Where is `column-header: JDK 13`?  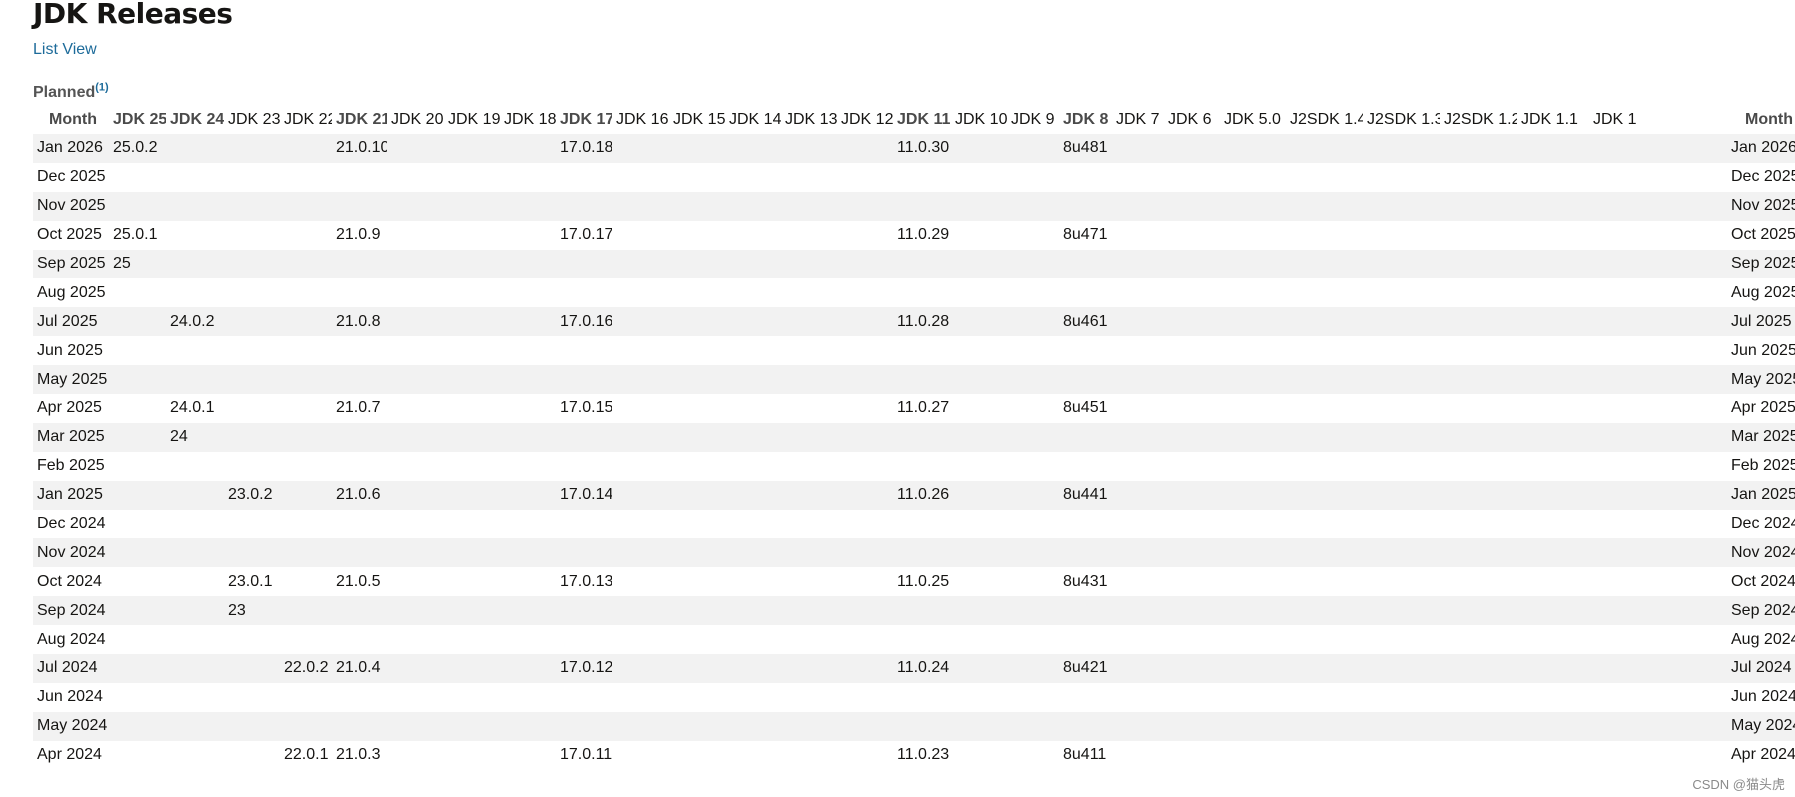 column-header: JDK 13 is located at coordinates (811, 119).